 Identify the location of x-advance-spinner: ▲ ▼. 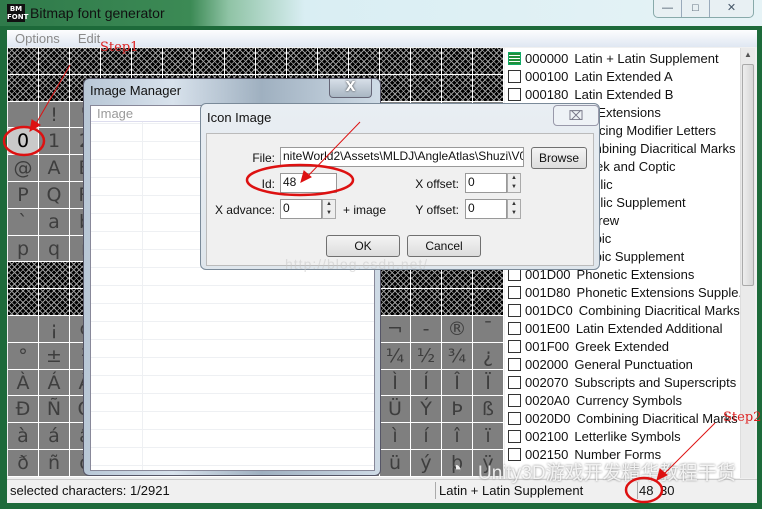
(329, 209).